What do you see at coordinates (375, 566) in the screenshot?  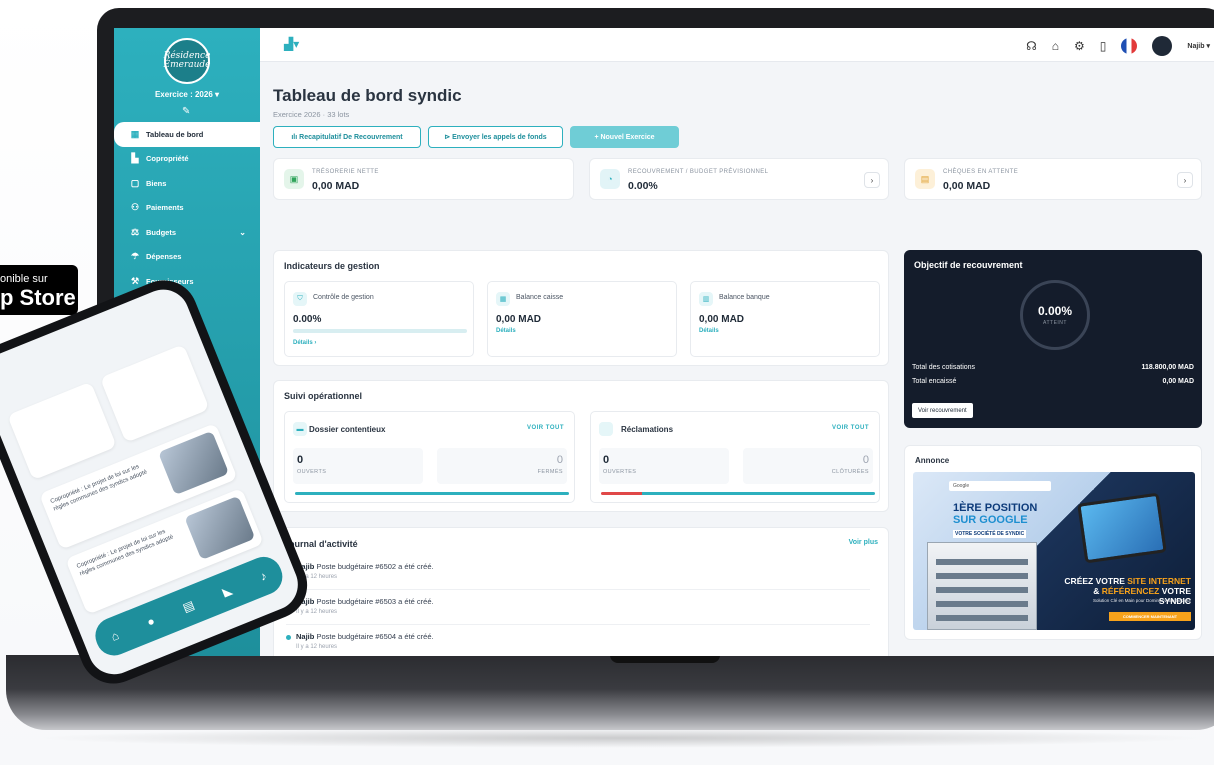 I see `entry-text: Poste budgétaire #6502 a été créé.` at bounding box center [375, 566].